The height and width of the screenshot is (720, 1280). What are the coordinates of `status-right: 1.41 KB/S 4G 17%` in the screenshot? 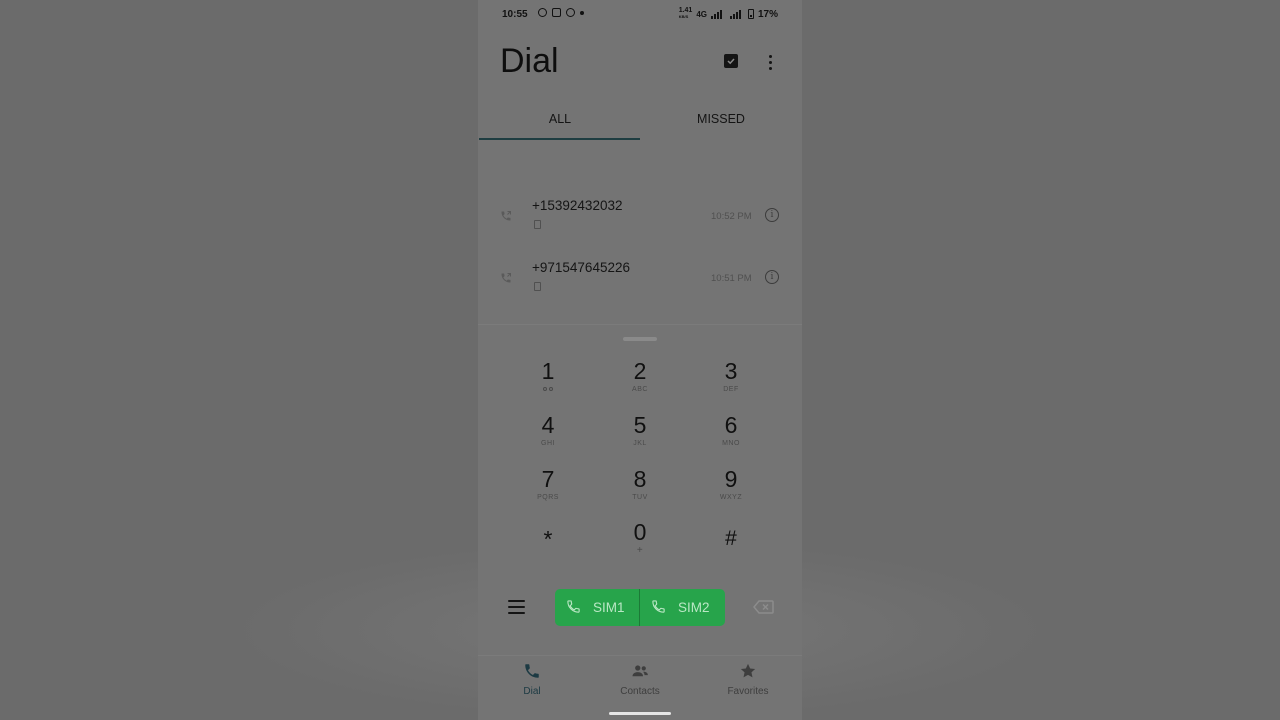 It's located at (728, 13).